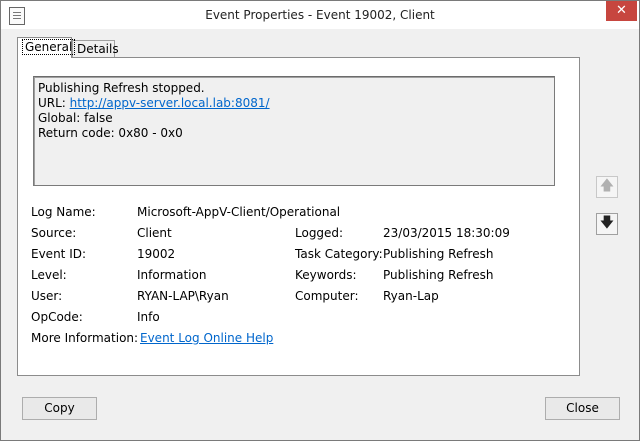  I want to click on description-line-1: Publishing Refresh stopped., so click(121, 88).